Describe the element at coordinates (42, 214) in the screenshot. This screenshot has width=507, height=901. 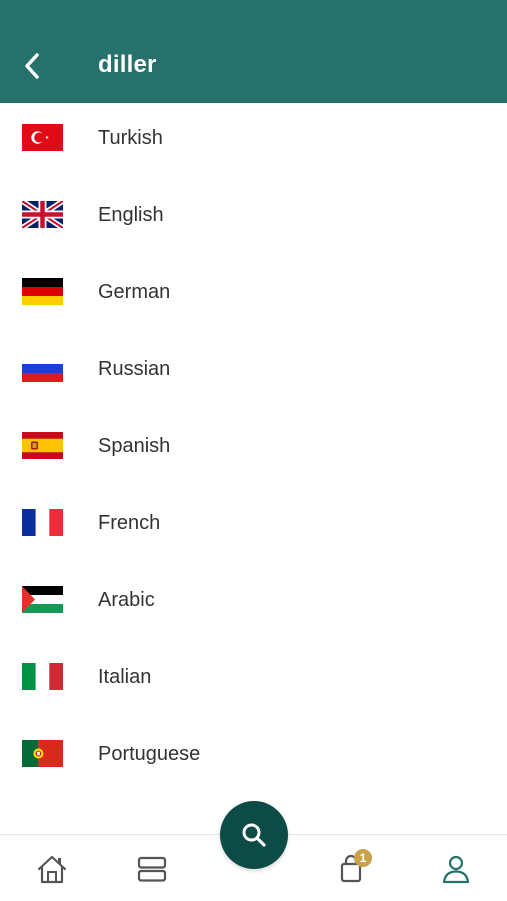
I see `uk-flag-icon` at that location.